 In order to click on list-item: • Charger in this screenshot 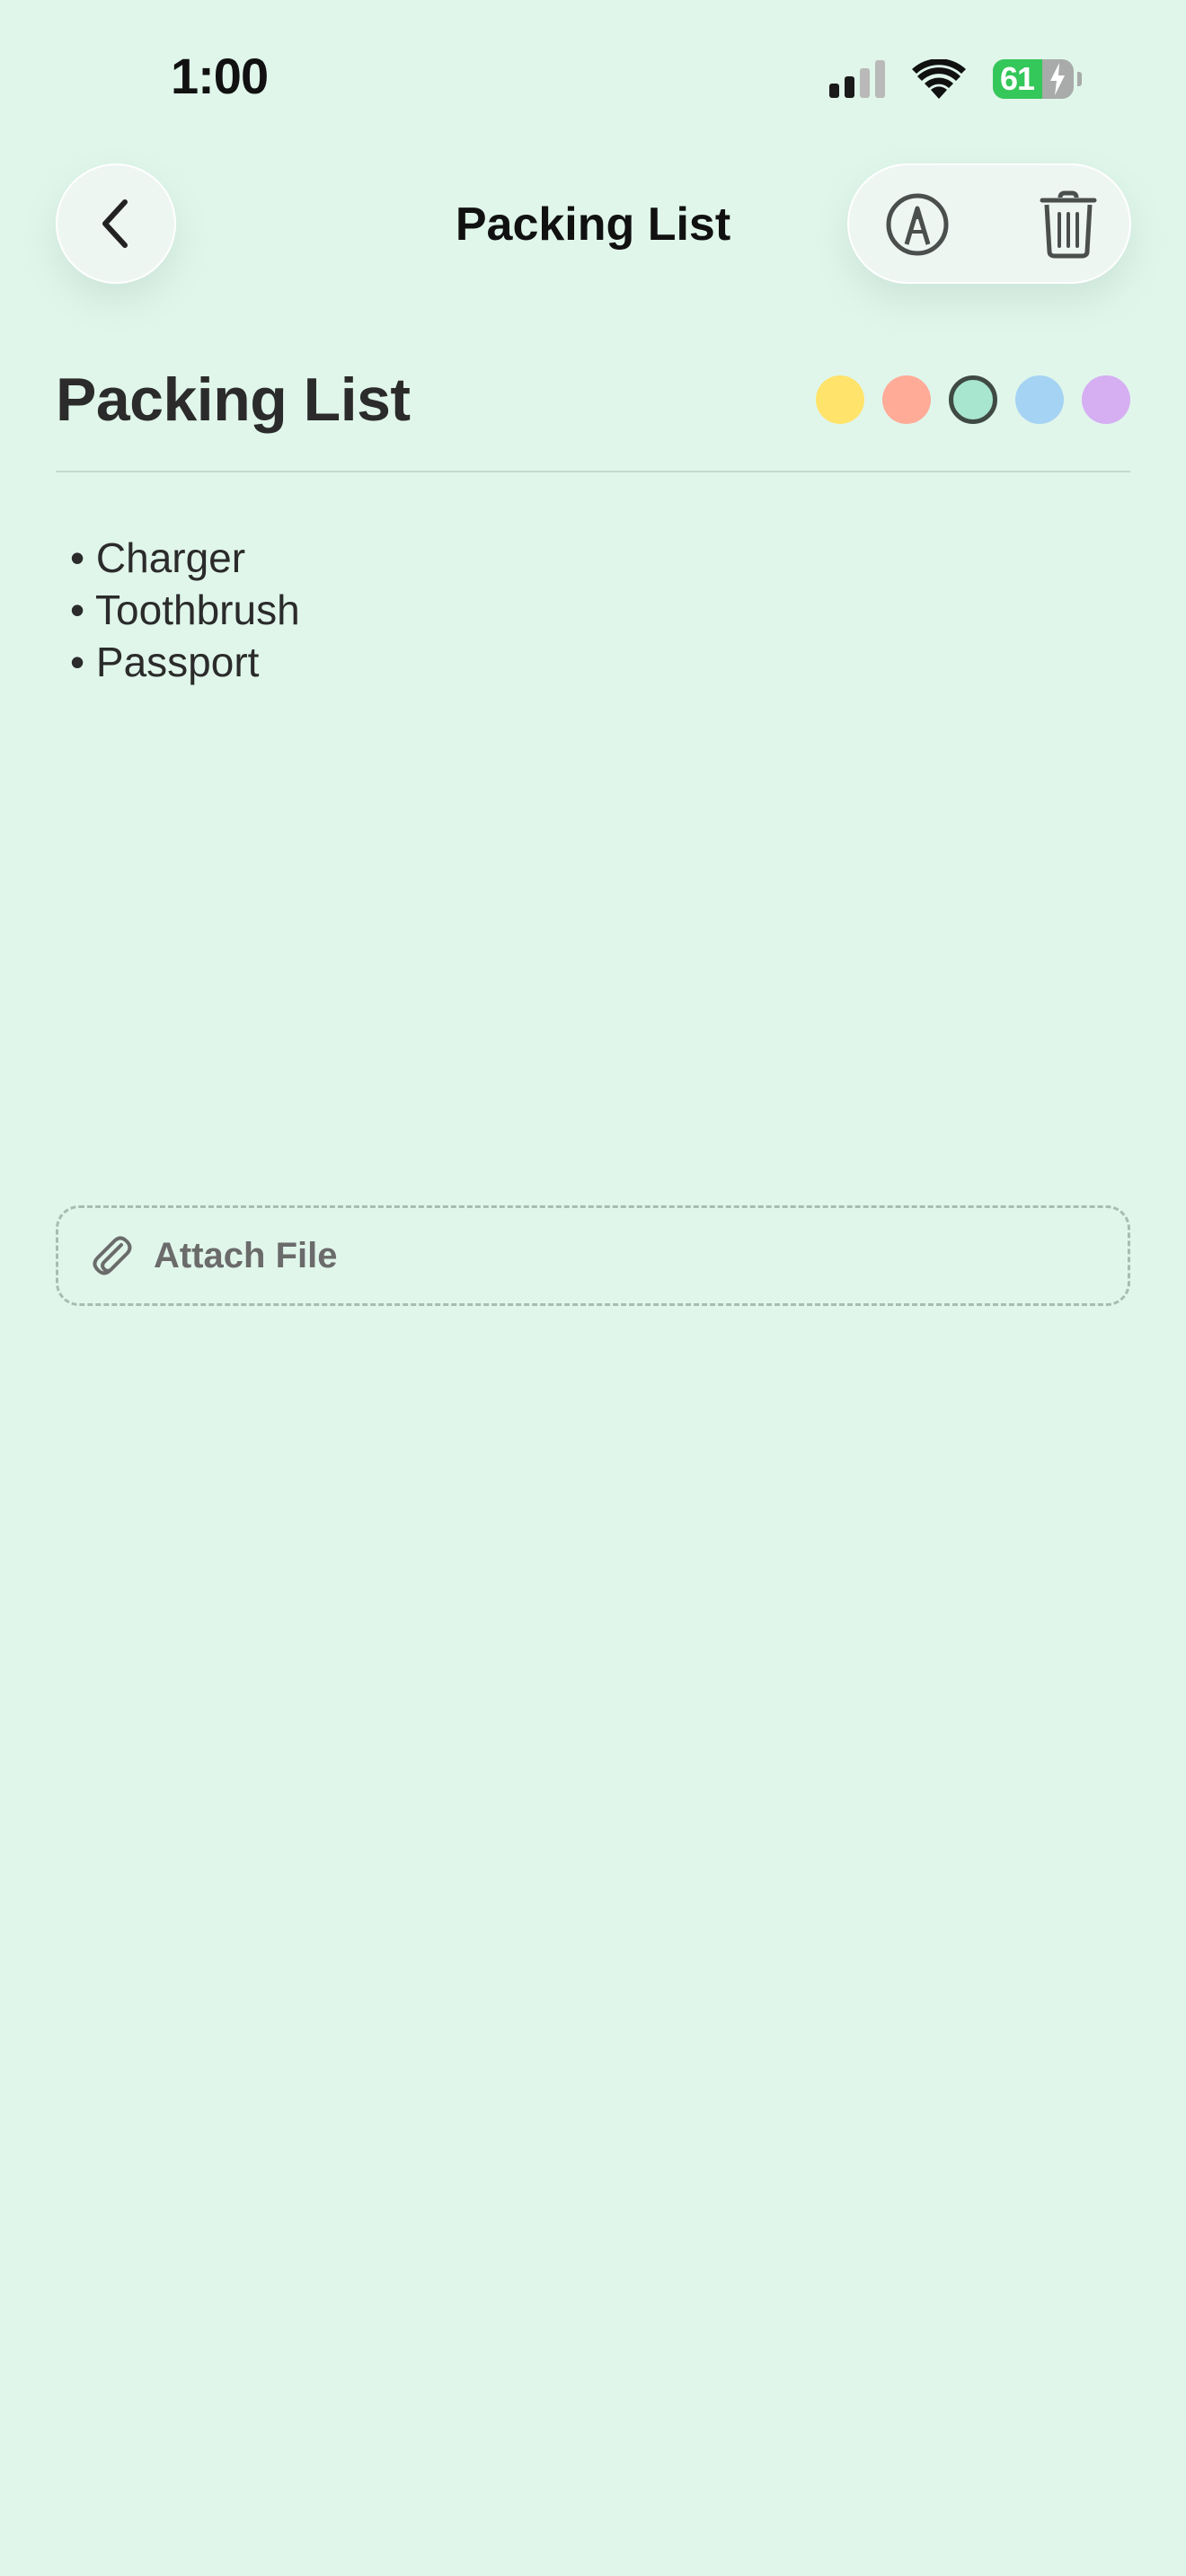, I will do `click(158, 557)`.